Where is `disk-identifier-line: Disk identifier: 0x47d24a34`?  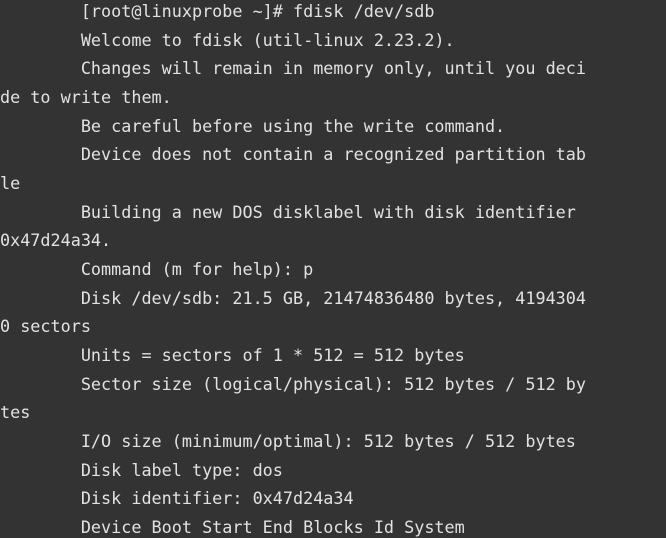
disk-identifier-line: Disk identifier: 0x47d24a34 is located at coordinates (177, 498).